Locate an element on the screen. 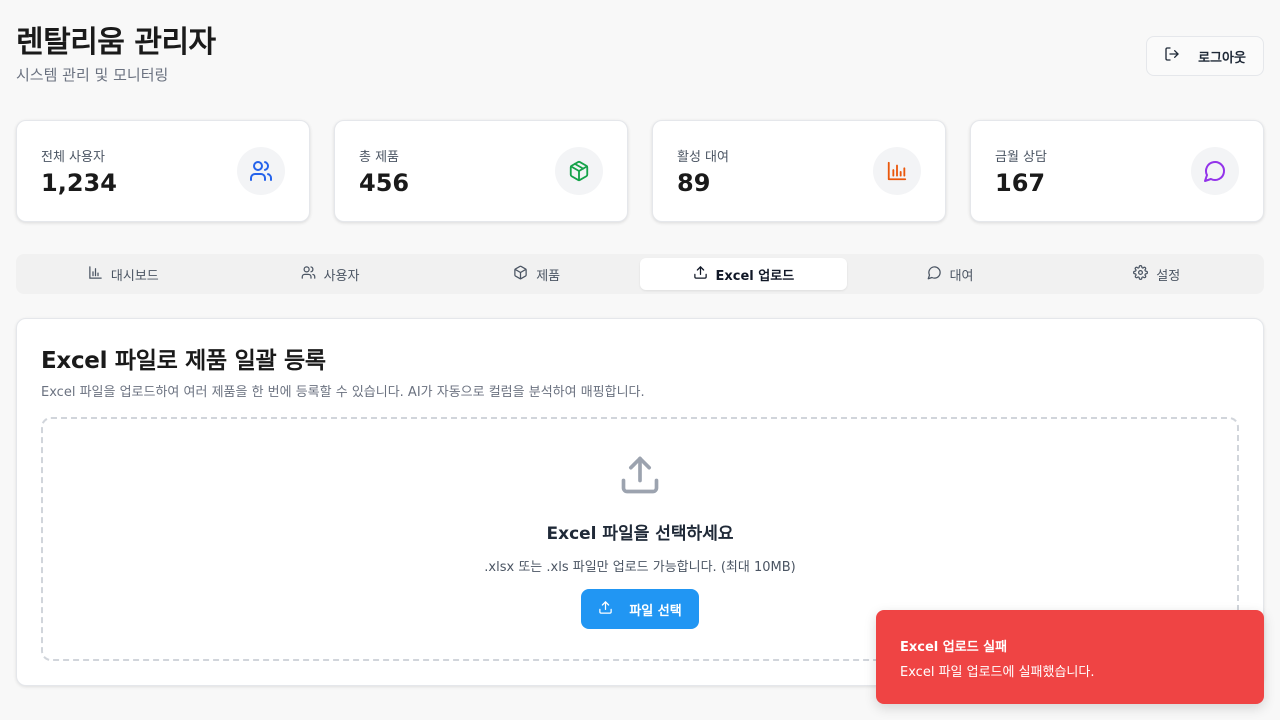 The image size is (1280, 720). tab-dashboard: 대시보드 is located at coordinates (123, 274).